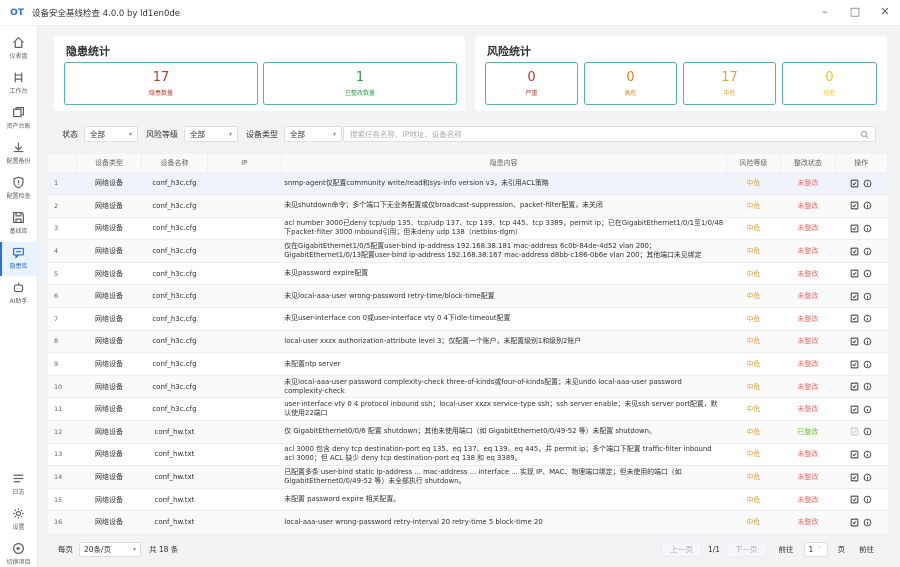  I want to click on col-header-device-name: 设备名称, so click(174, 163).